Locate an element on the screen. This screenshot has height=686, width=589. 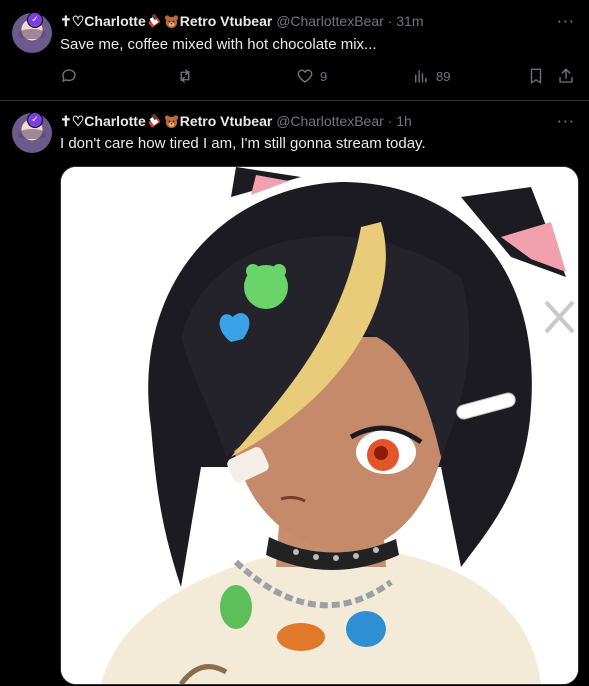
reply-button is located at coordinates (69, 76).